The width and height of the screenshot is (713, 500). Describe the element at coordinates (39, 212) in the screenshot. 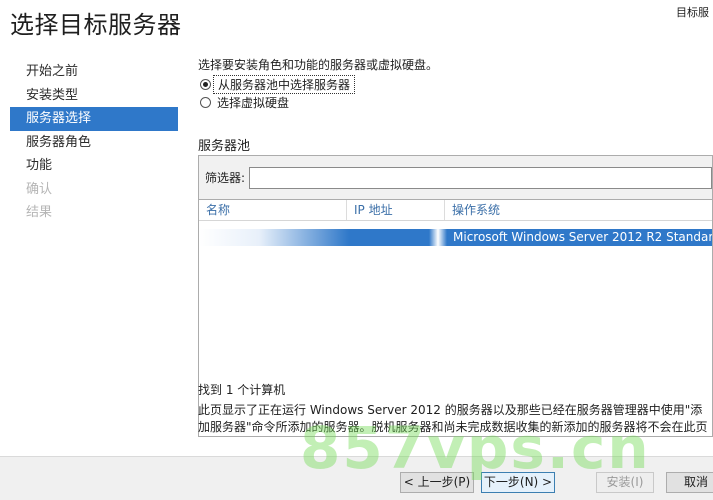

I see `nav-item-results: 结果` at that location.